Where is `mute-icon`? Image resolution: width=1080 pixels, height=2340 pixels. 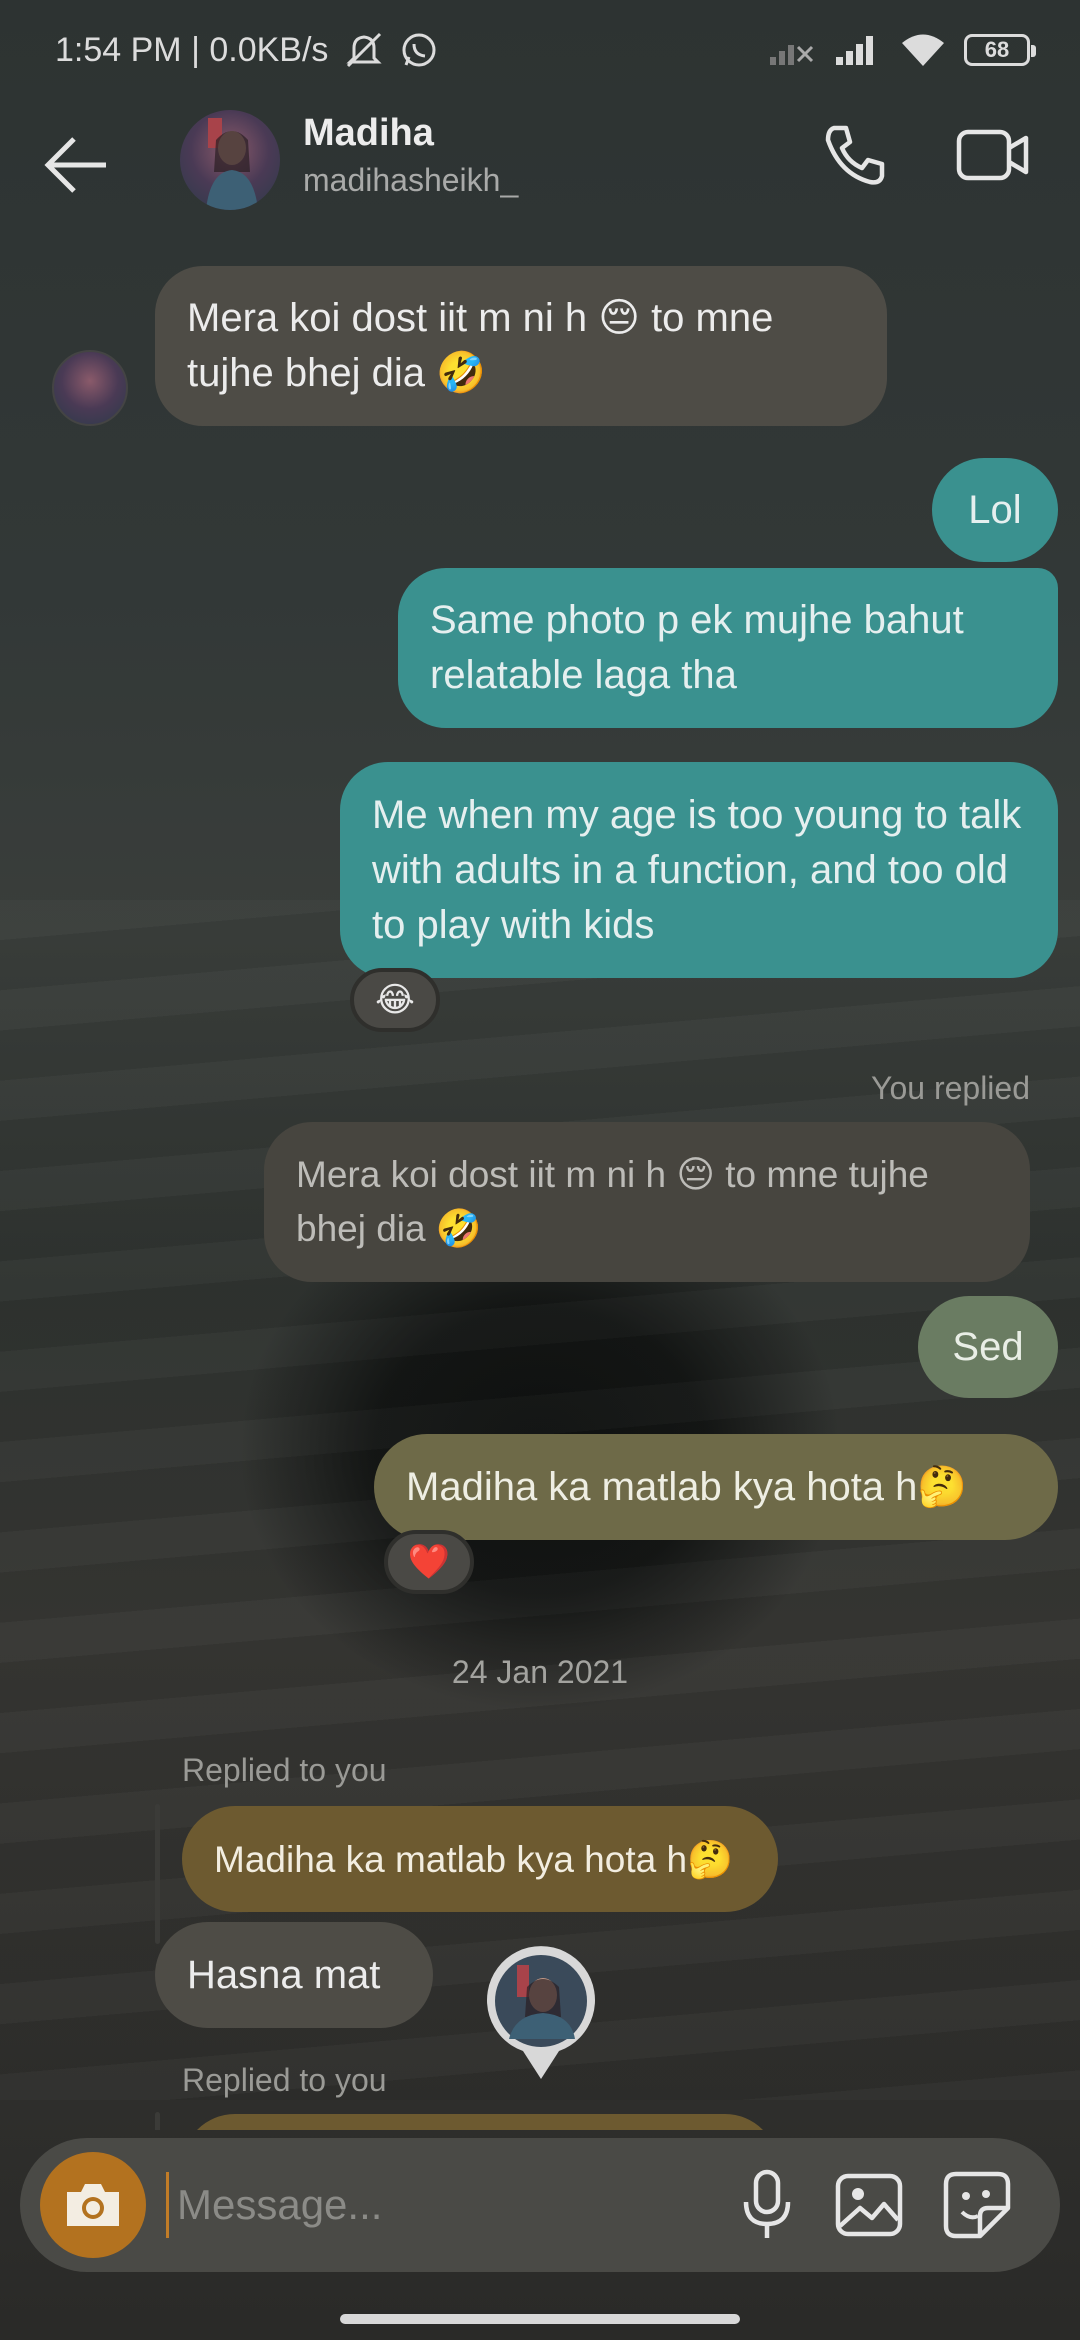 mute-icon is located at coordinates (364, 50).